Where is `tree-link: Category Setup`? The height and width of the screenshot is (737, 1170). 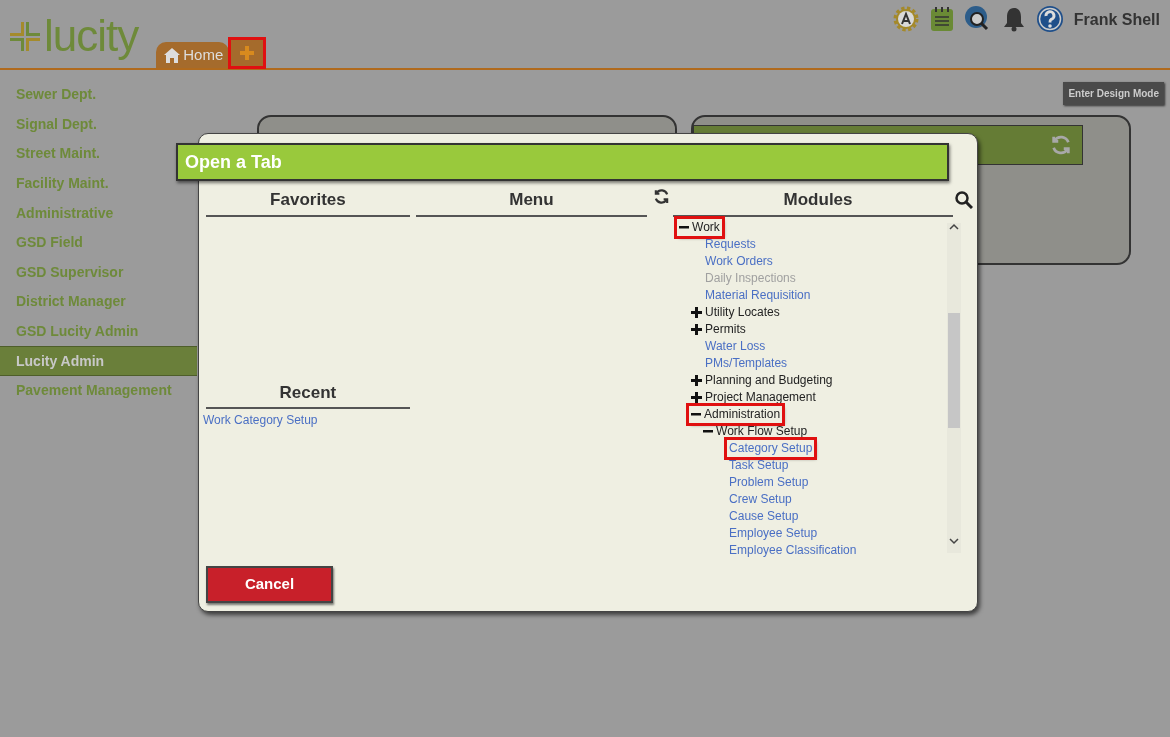 tree-link: Category Setup is located at coordinates (771, 448).